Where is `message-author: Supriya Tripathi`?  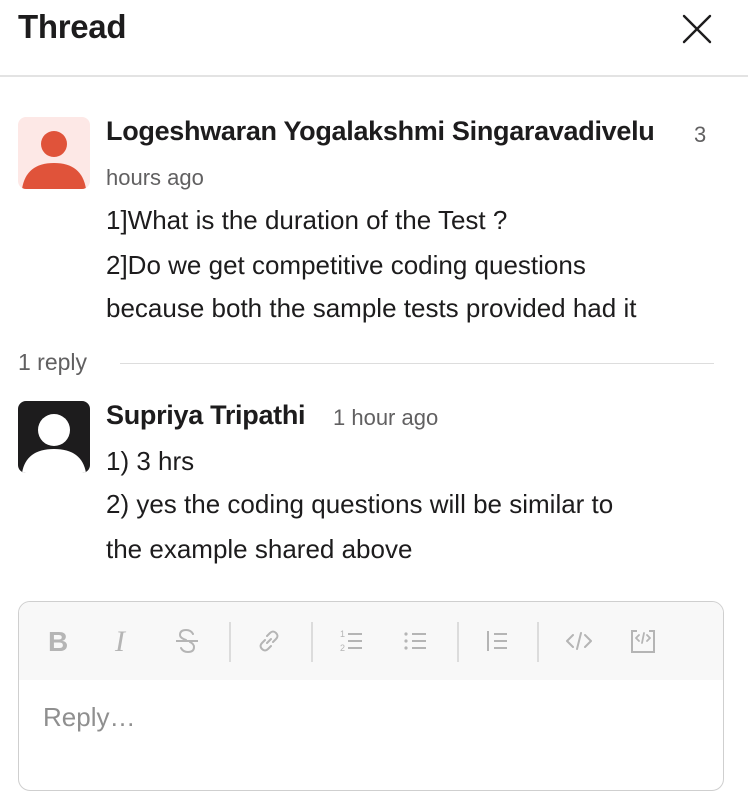
message-author: Supriya Tripathi is located at coordinates (206, 415).